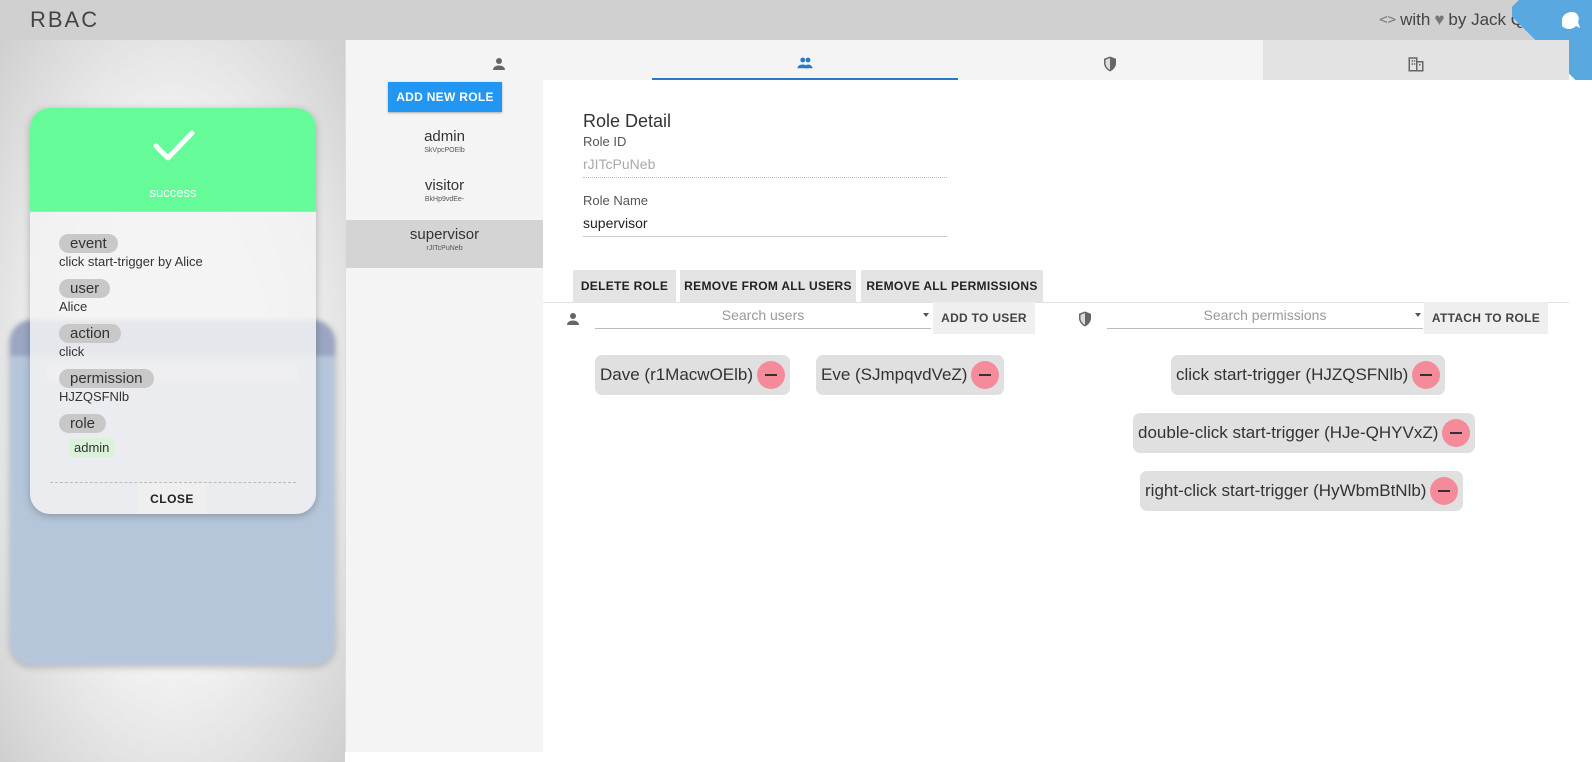 This screenshot has width=1592, height=762. Describe the element at coordinates (444, 195) in the screenshot. I see `role-list-item: visitor BkHp9vdEe-` at that location.